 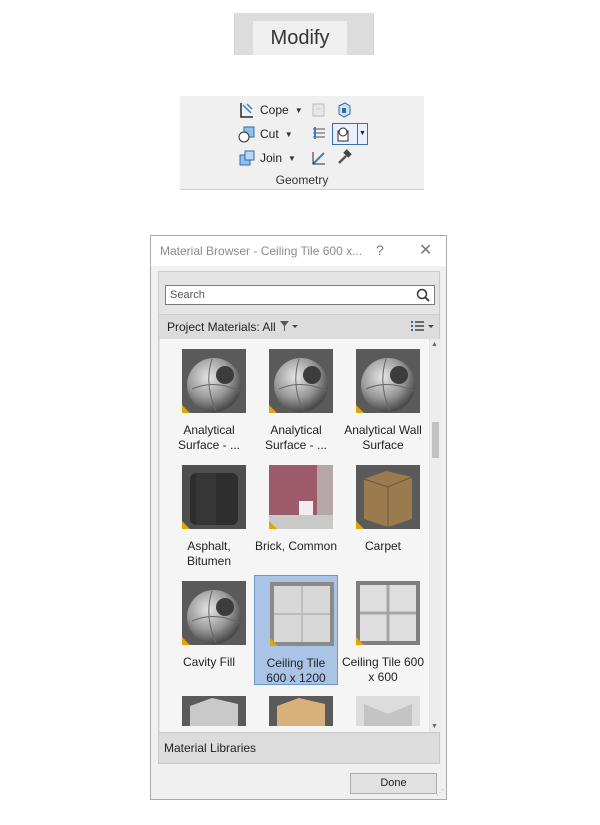 What do you see at coordinates (344, 110) in the screenshot?
I see `split-face-icon` at bounding box center [344, 110].